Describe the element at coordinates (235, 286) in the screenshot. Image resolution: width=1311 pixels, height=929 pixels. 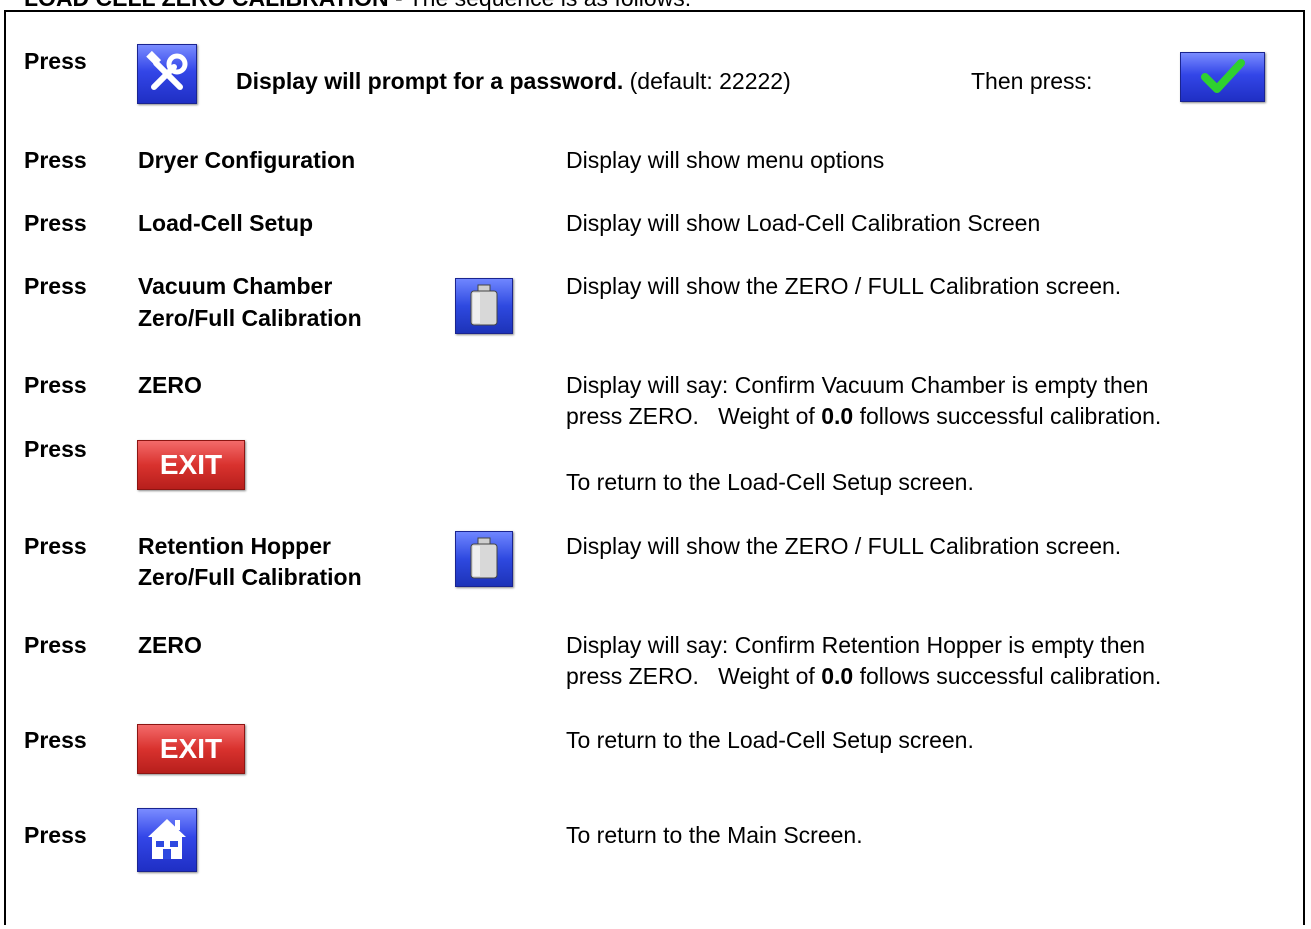
I see `vacuum-chamber-action-line1: Vacuum Chamber` at that location.